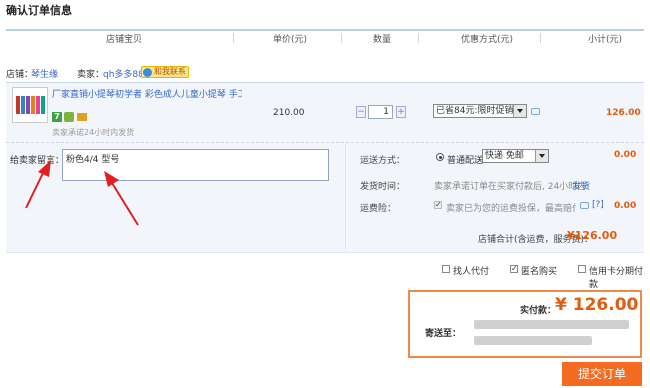  I want to click on seller-label: 卖家：, so click(91, 75).